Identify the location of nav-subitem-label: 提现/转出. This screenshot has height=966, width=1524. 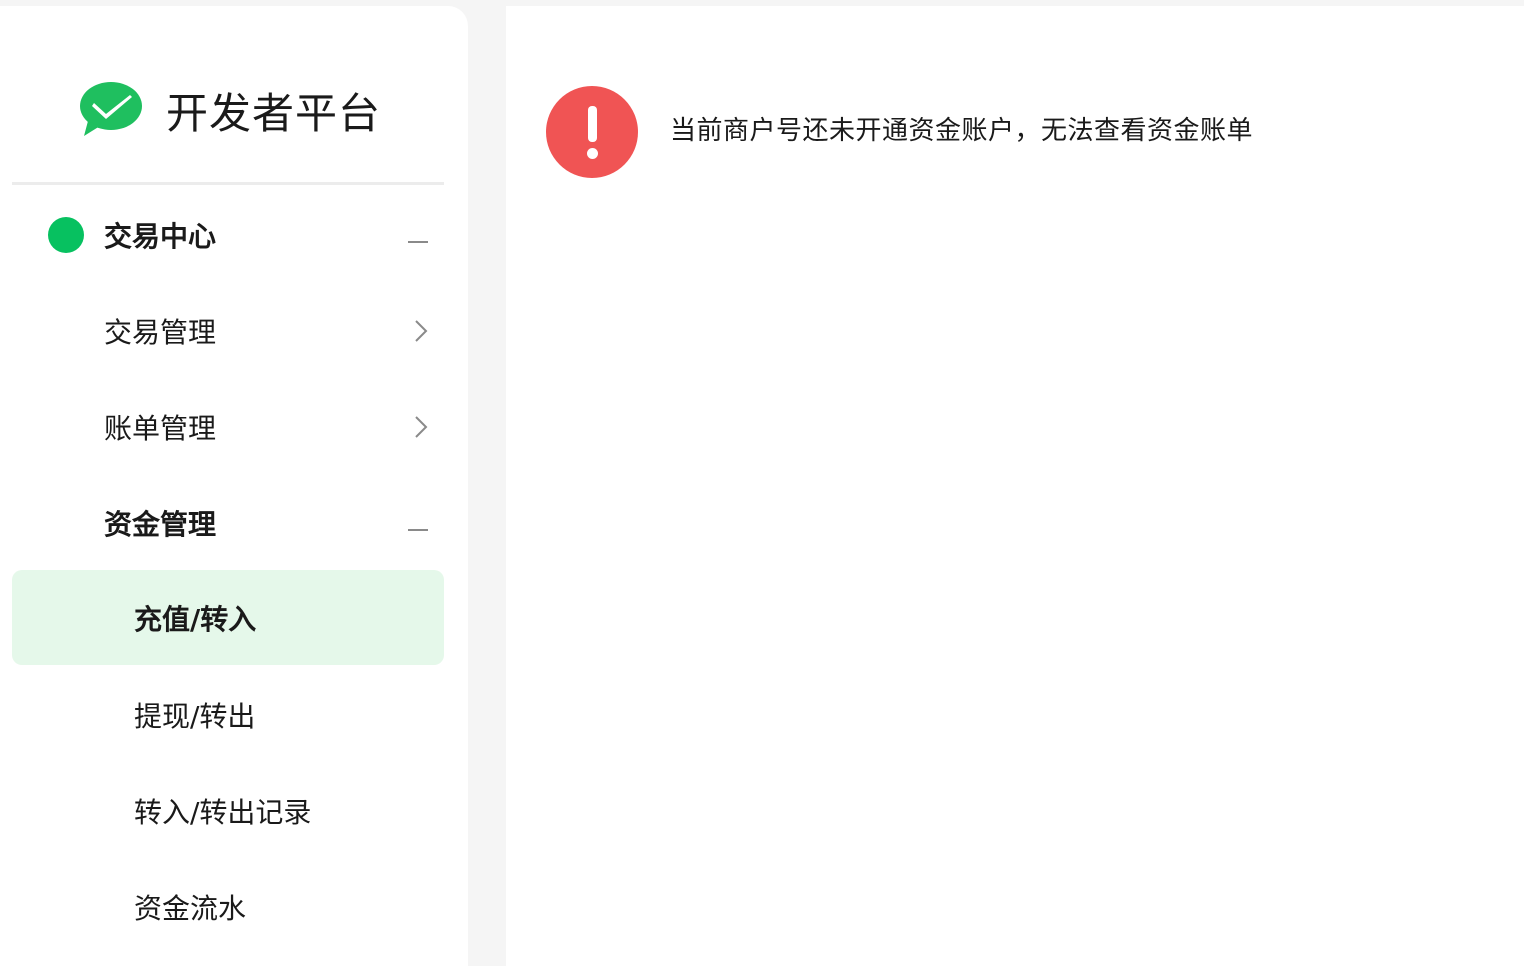
(195, 716).